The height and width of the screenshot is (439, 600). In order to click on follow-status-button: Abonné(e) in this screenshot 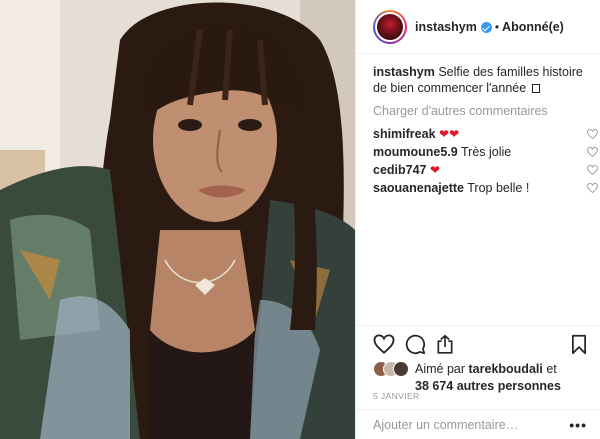, I will do `click(533, 27)`.